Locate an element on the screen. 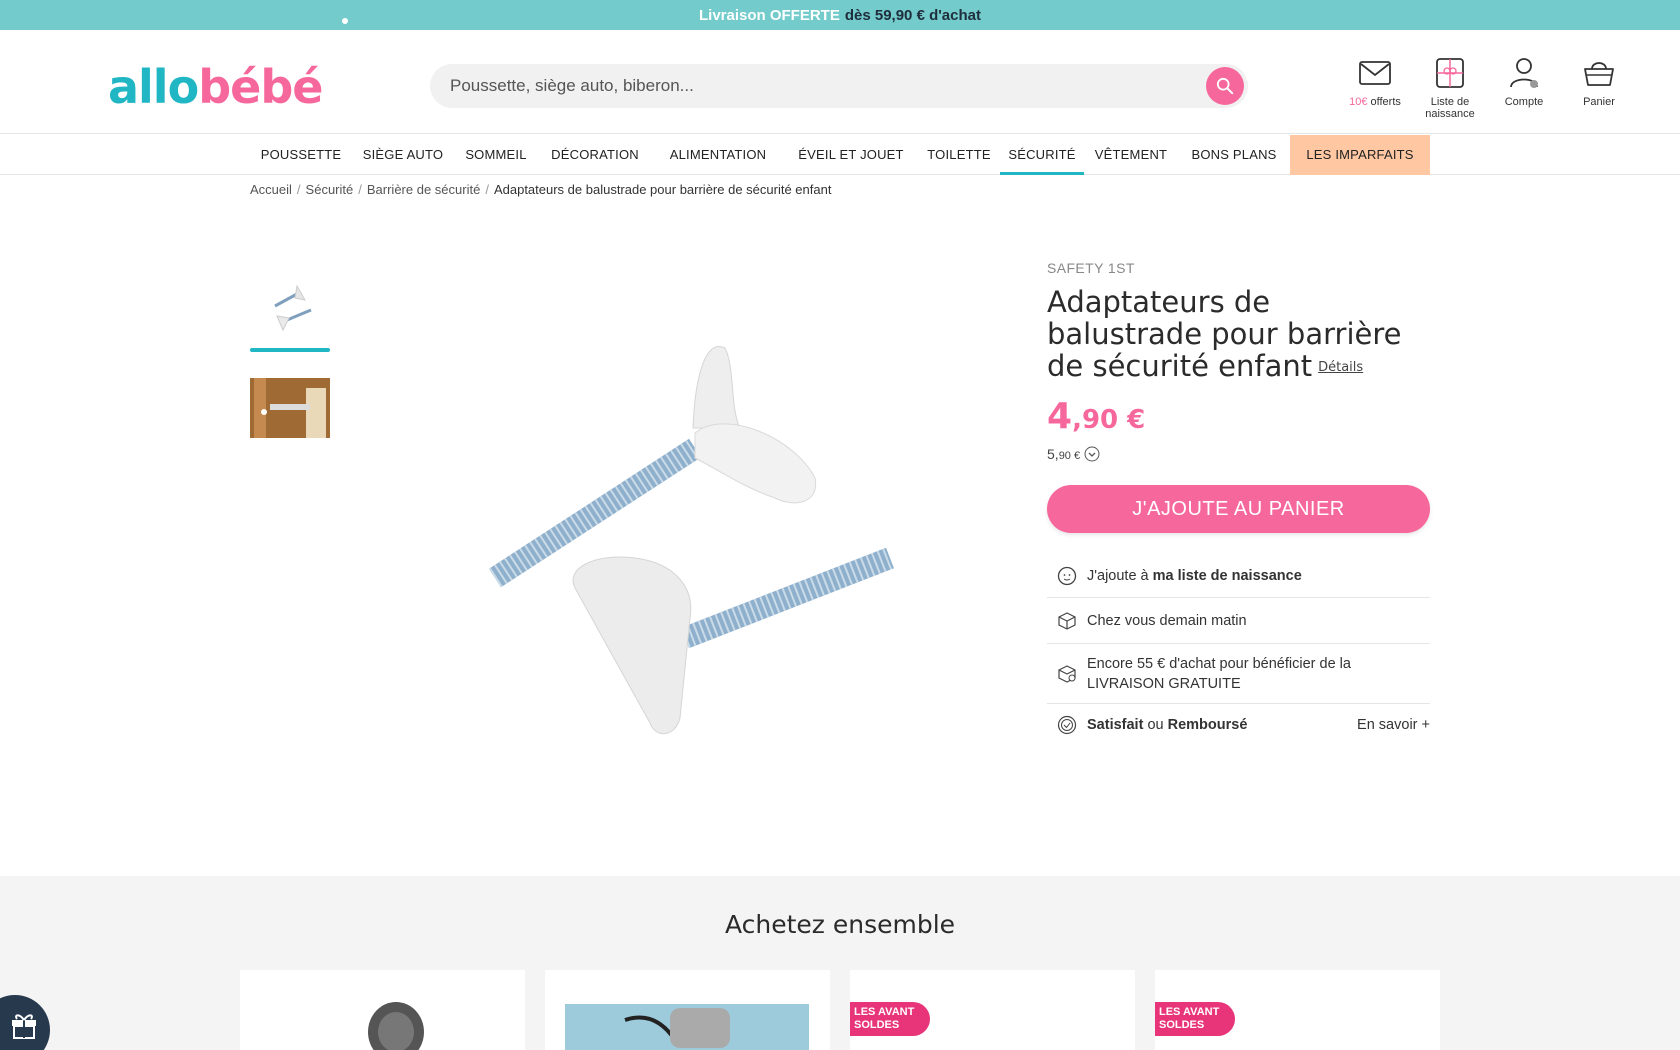  package-icon is located at coordinates (1067, 620).